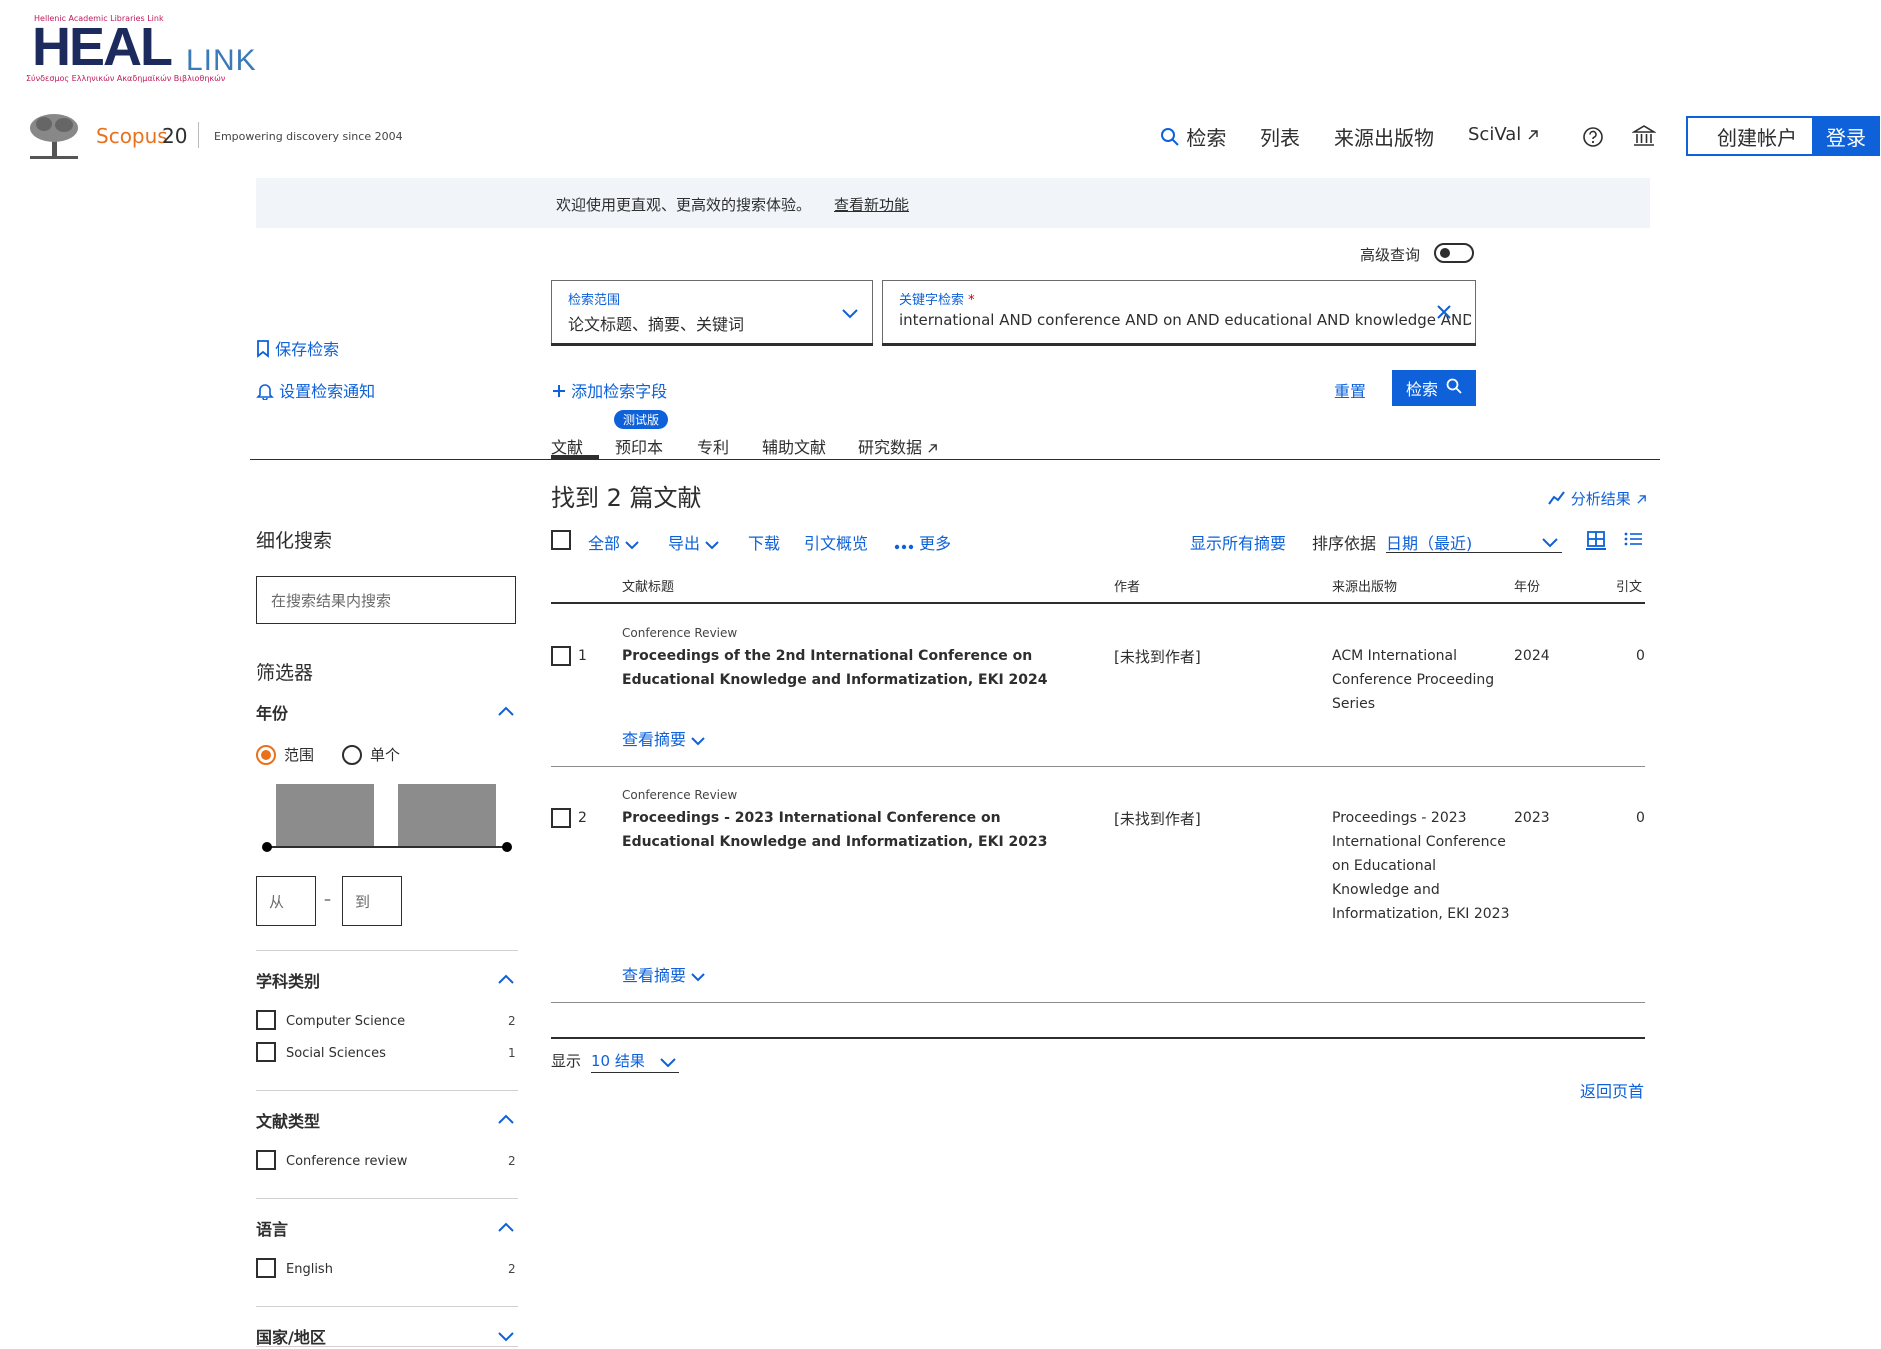 This screenshot has height=1349, width=1881. What do you see at coordinates (654, 975) in the screenshot?
I see `view-abstract-label: 查看摘要` at bounding box center [654, 975].